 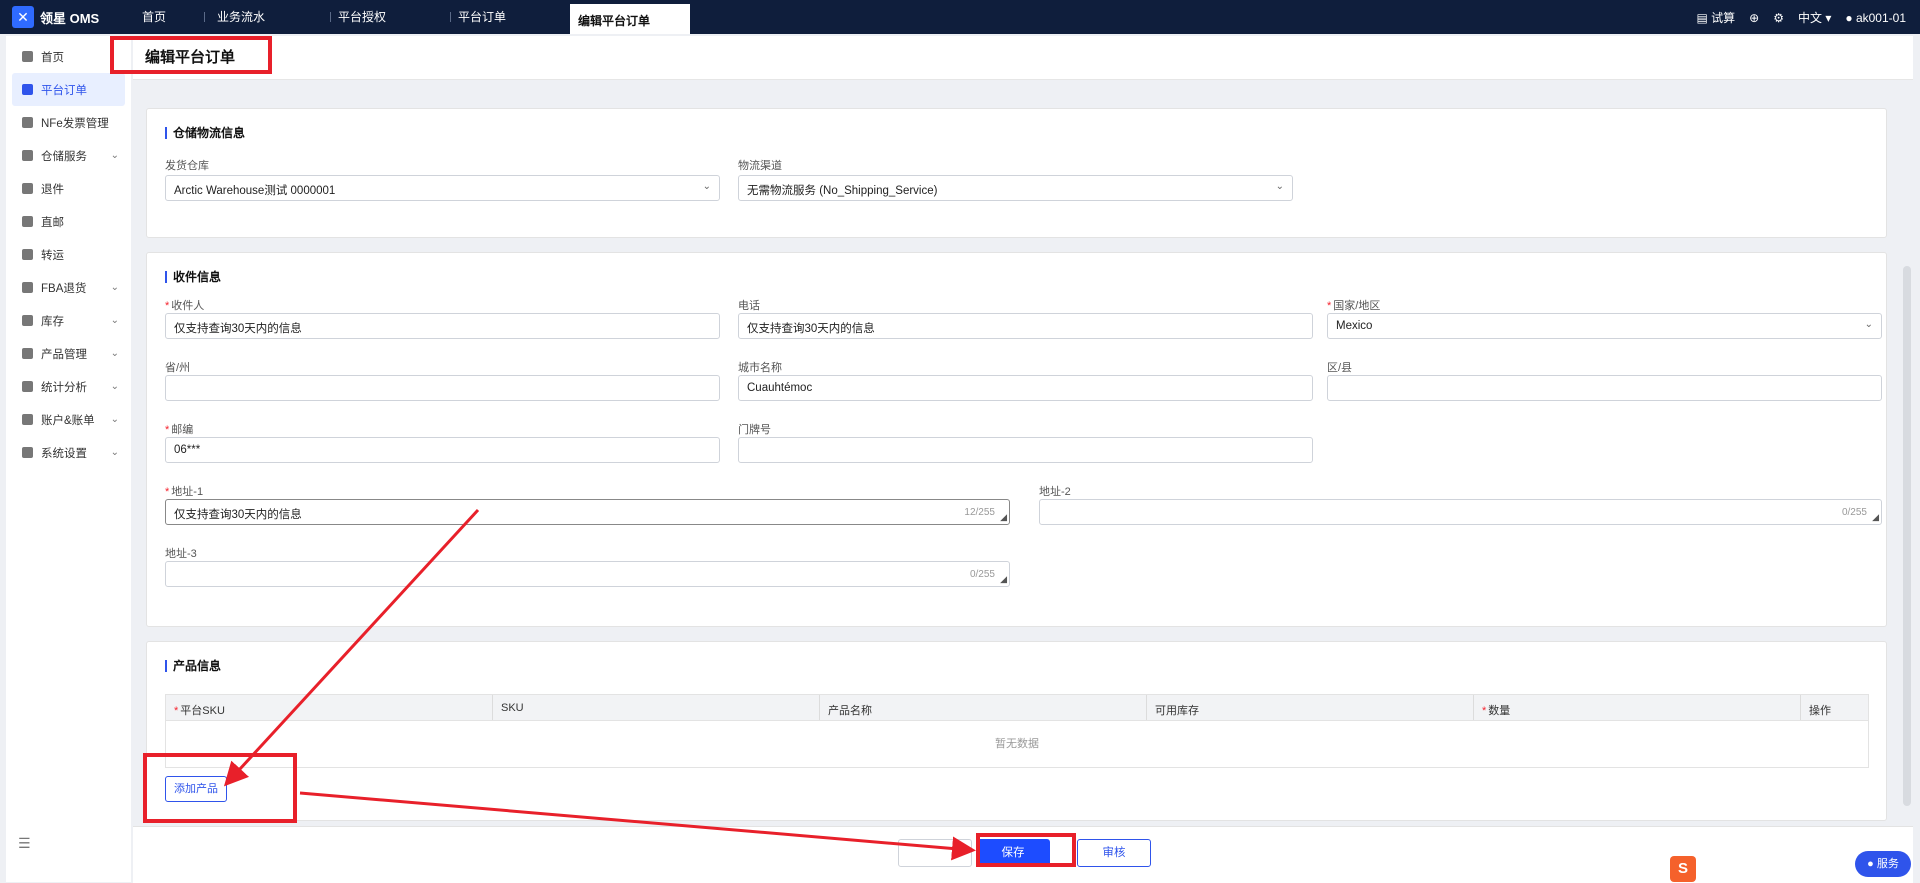 What do you see at coordinates (193, 277) in the screenshot?
I see `section-title: 收件信息` at bounding box center [193, 277].